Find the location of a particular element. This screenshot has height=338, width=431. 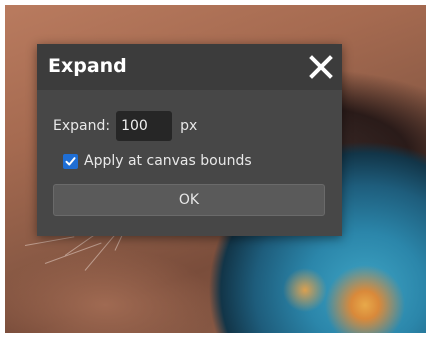

apply-bounds-row: Apply at canvas bounds is located at coordinates (157, 161).